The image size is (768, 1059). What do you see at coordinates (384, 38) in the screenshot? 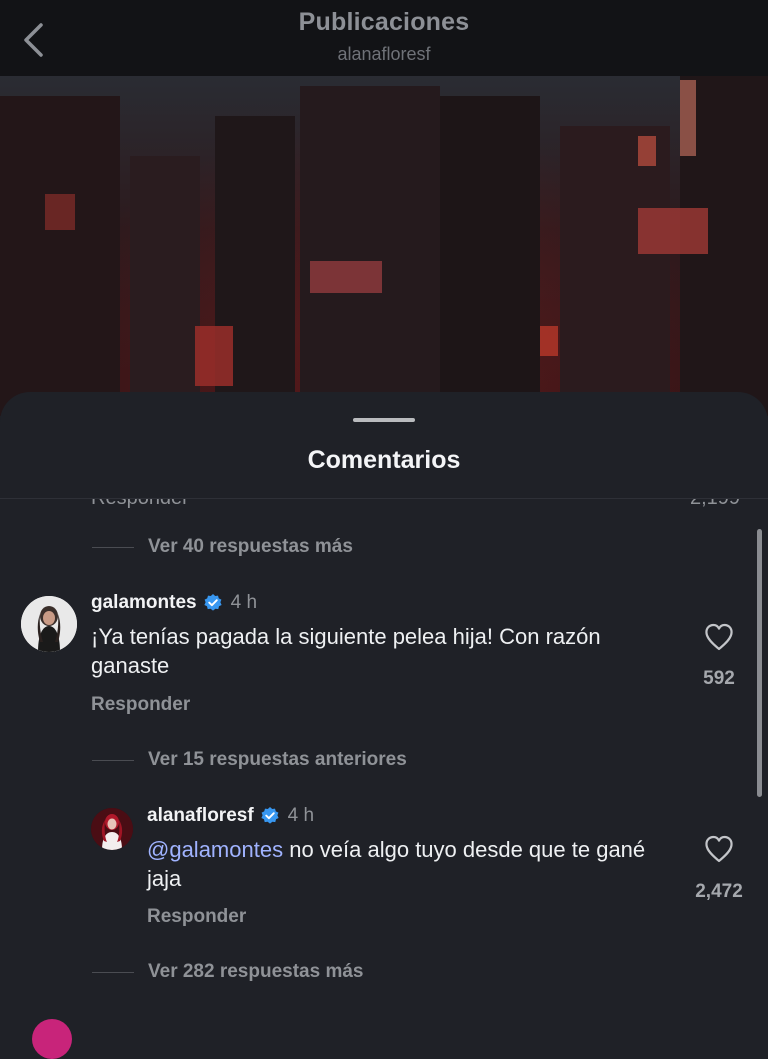
I see `top-navigation-bar: Publicaciones alanafloresf` at bounding box center [384, 38].